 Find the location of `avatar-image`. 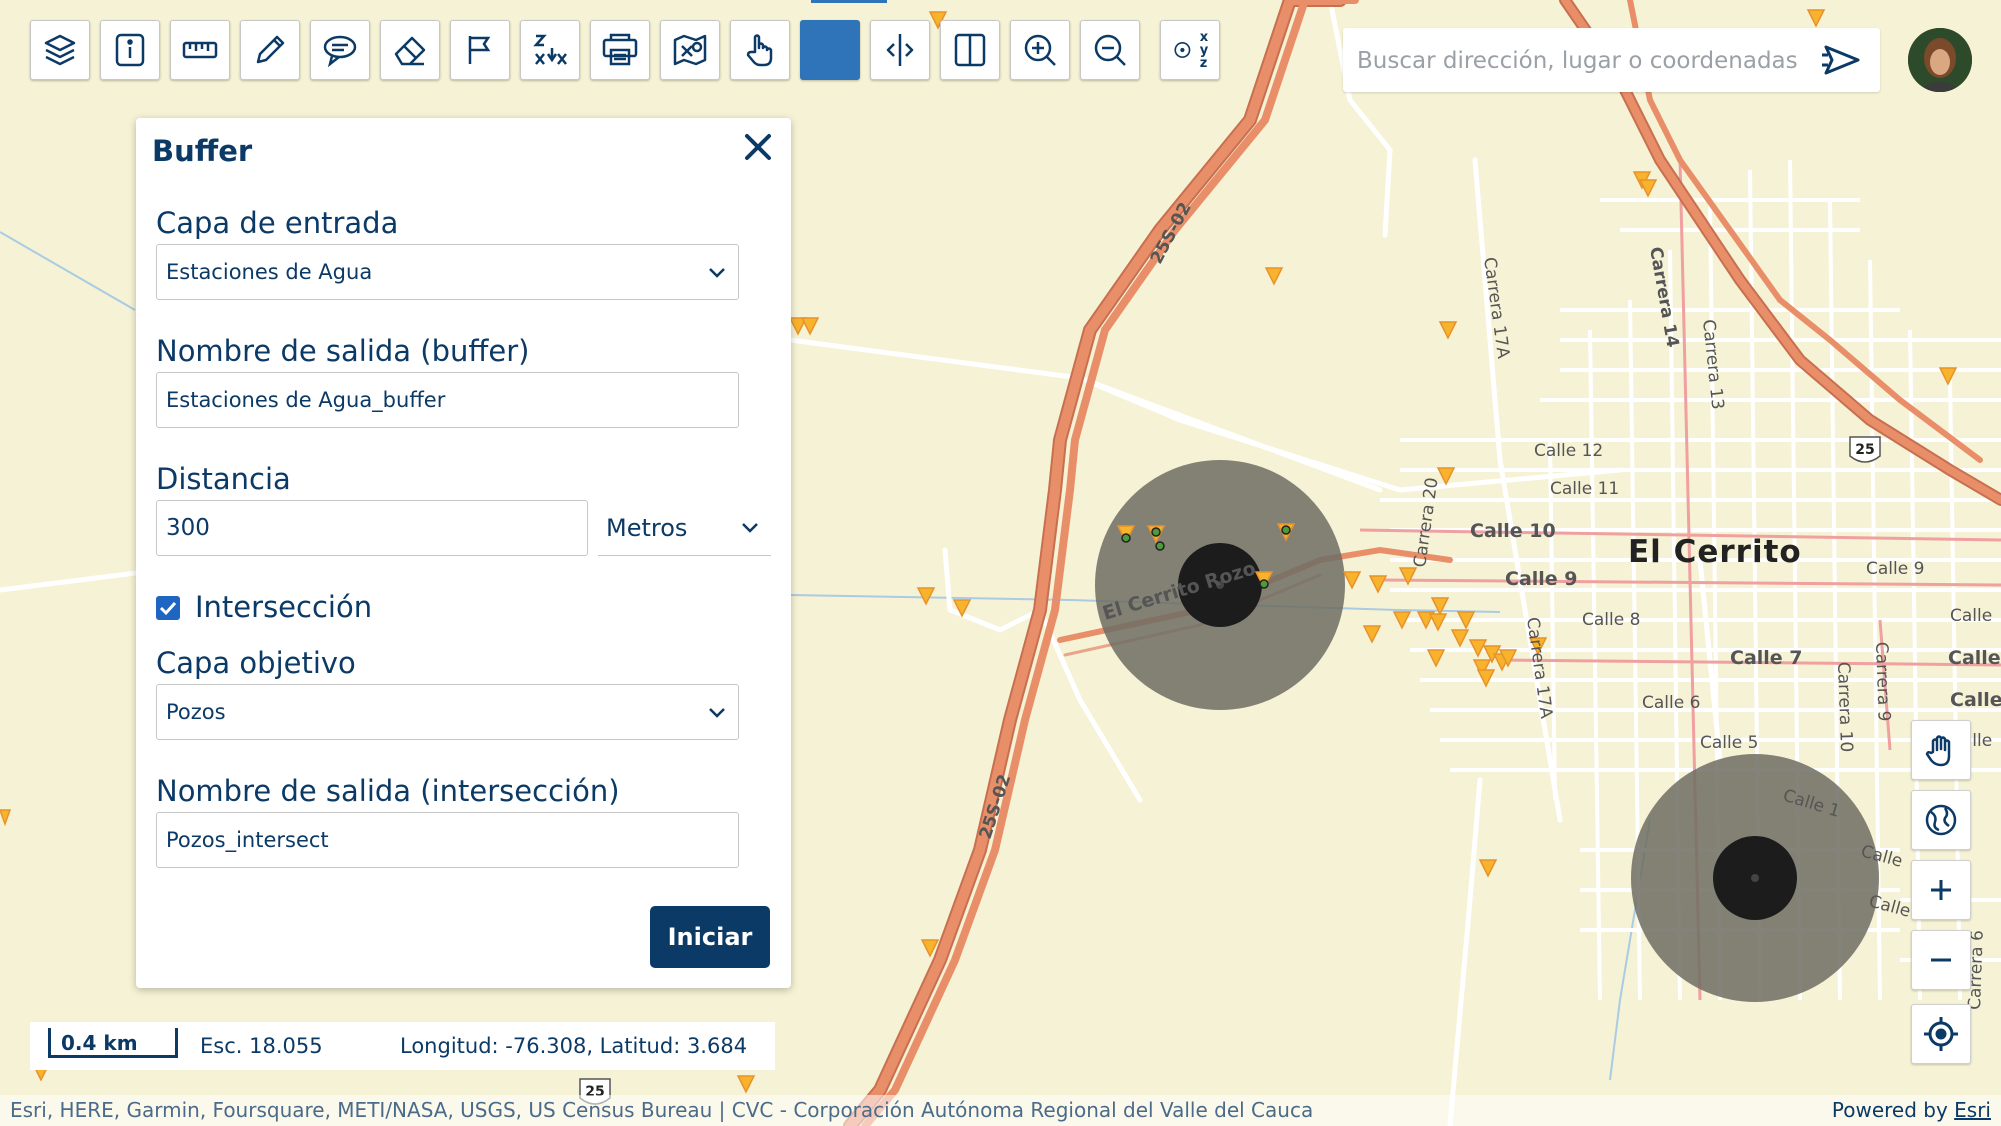

avatar-image is located at coordinates (1940, 60).